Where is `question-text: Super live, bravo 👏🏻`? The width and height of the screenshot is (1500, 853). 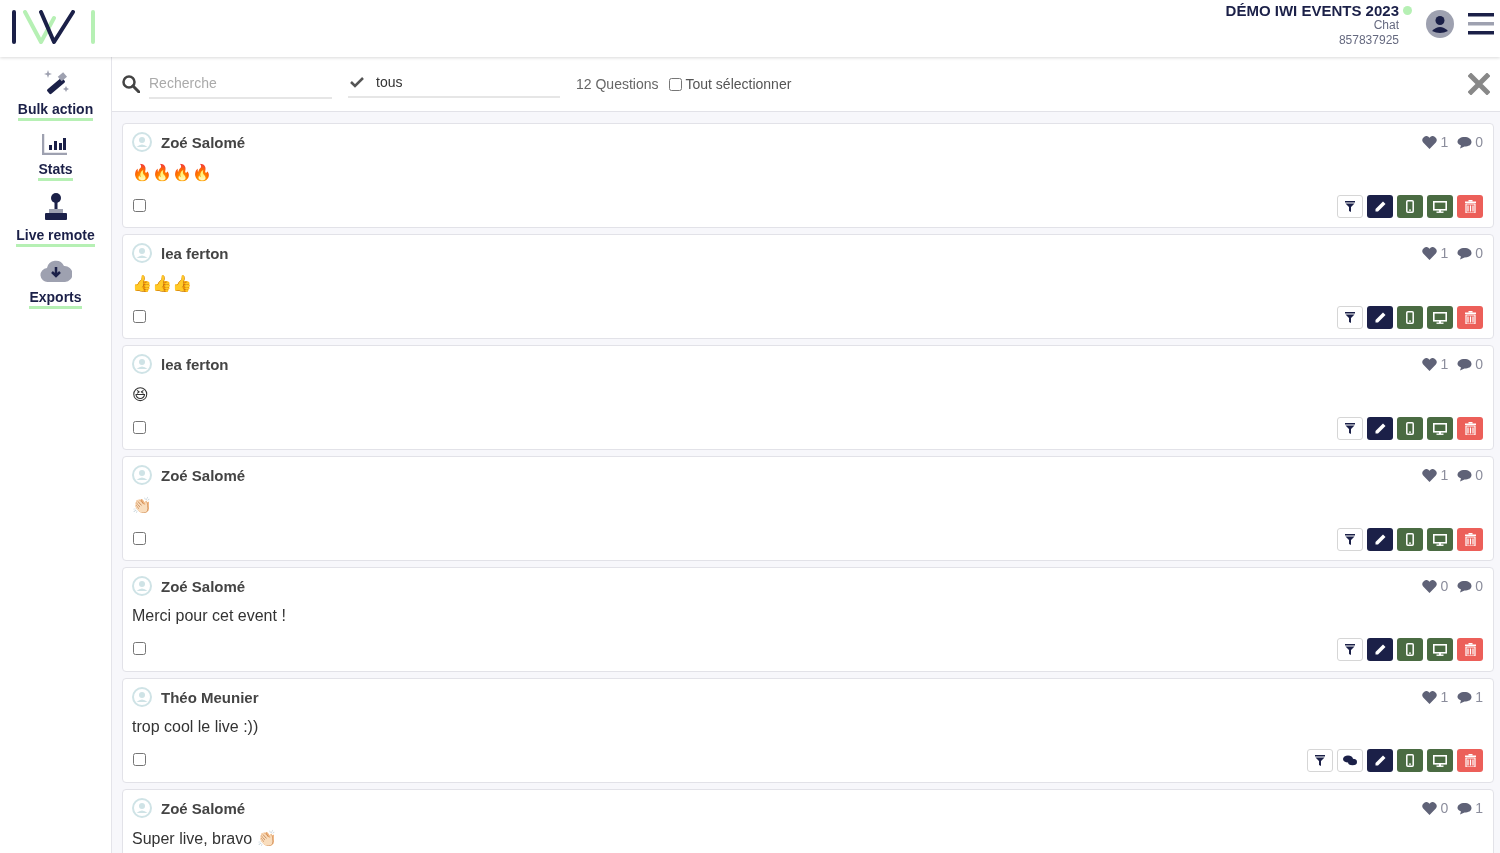
question-text: Super live, bravo 👏🏻 is located at coordinates (205, 838).